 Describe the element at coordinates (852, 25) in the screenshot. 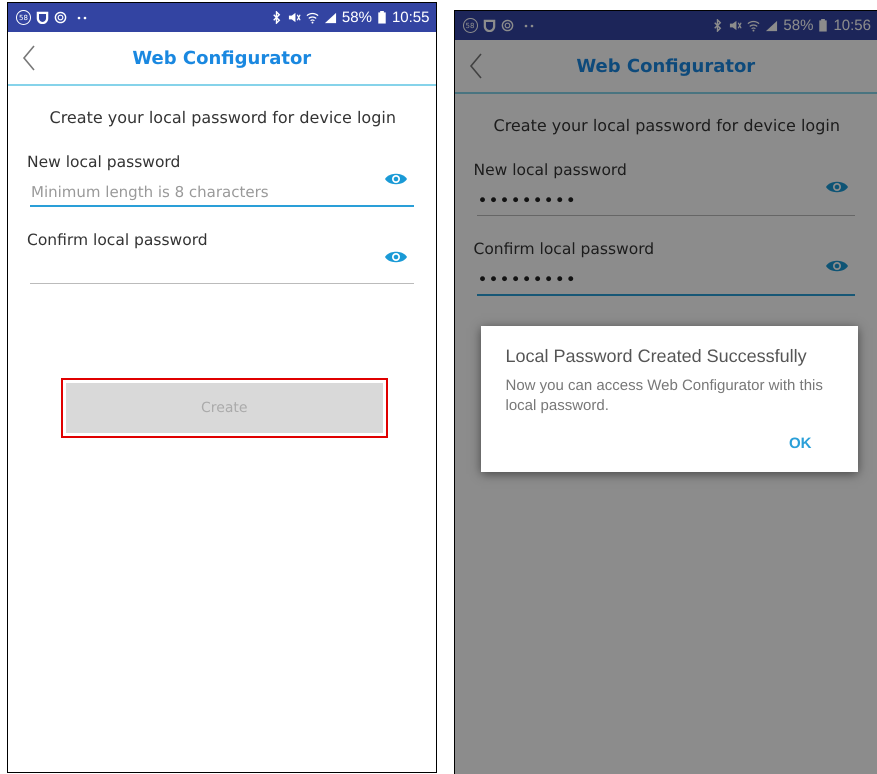

I see `status-time: 10:56` at that location.